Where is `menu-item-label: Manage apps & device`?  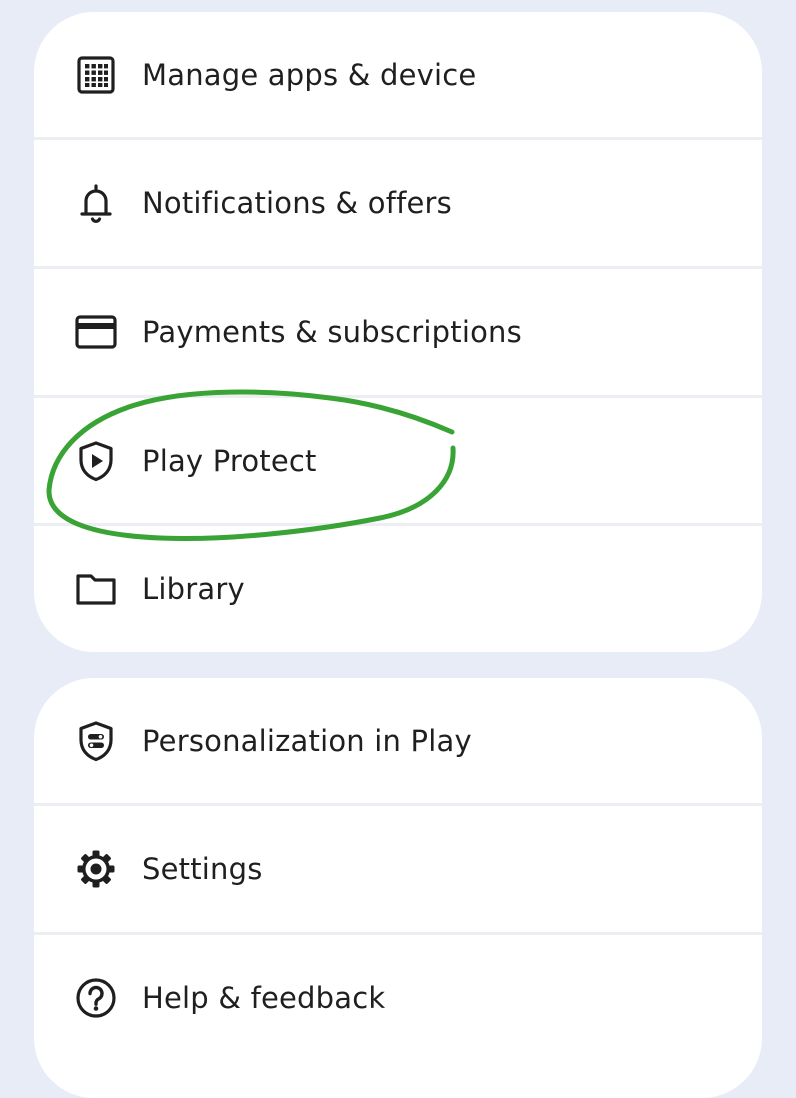
menu-item-label: Manage apps & device is located at coordinates (309, 75).